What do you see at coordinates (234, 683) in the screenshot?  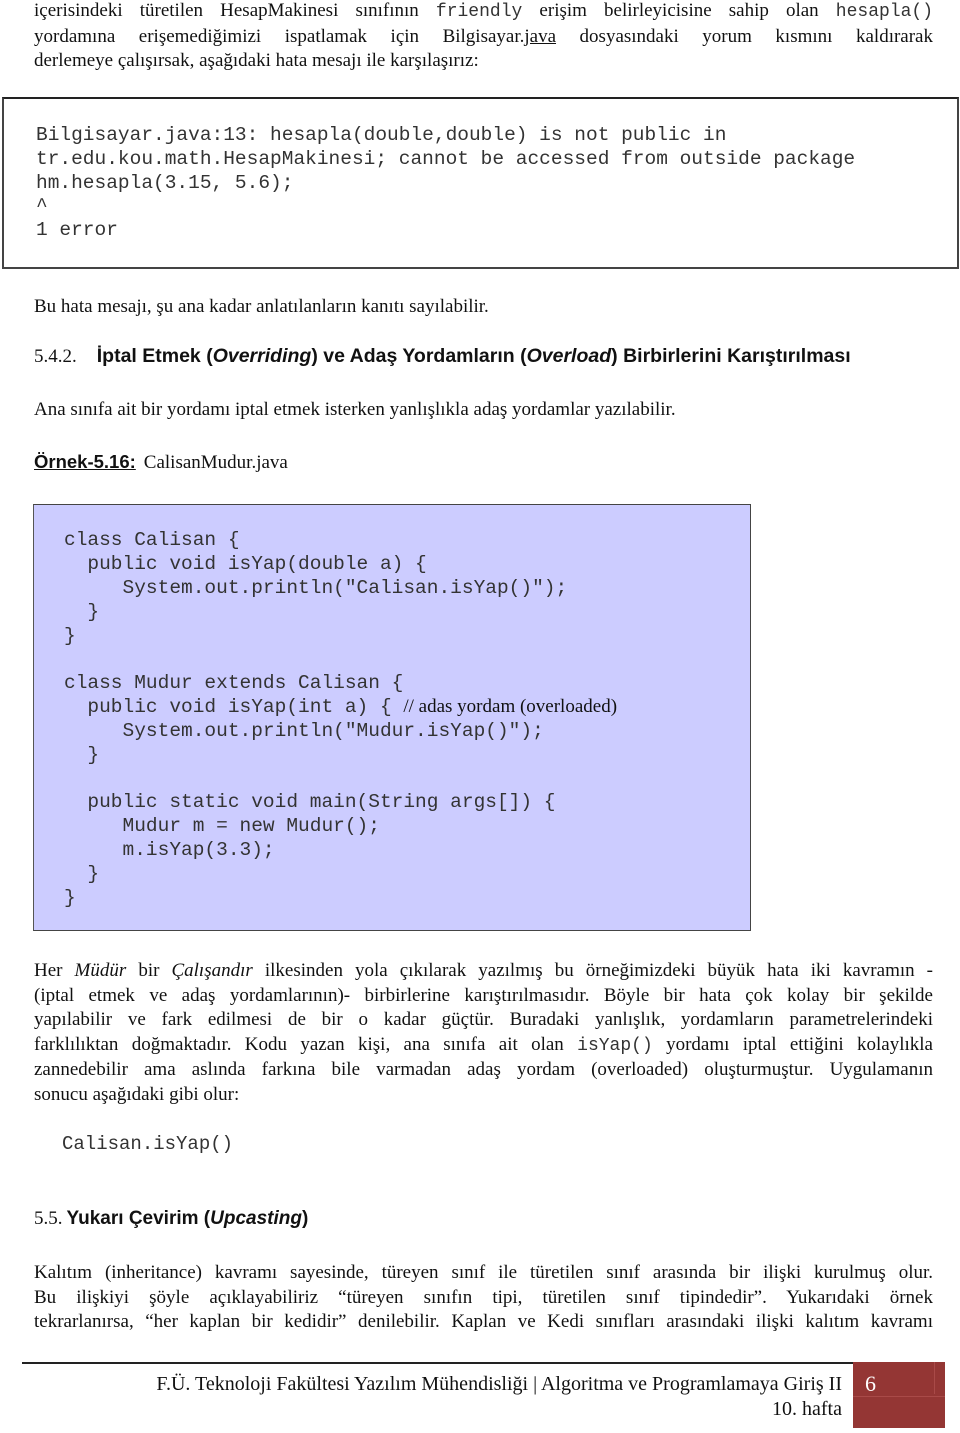 I see `code-line: class Mudur extends Calisan {` at bounding box center [234, 683].